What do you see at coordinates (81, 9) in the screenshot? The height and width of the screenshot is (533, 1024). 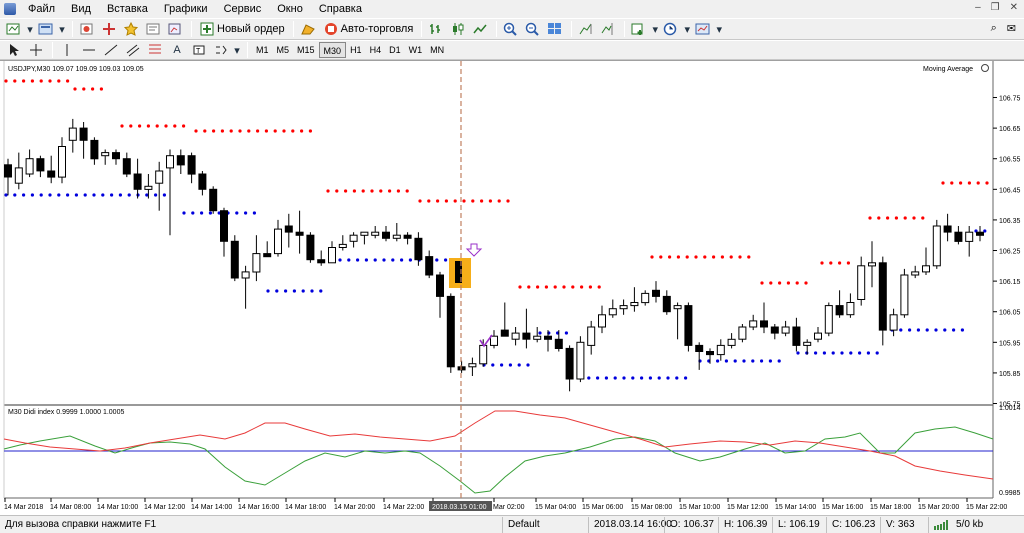 I see `menu-view: Вид` at bounding box center [81, 9].